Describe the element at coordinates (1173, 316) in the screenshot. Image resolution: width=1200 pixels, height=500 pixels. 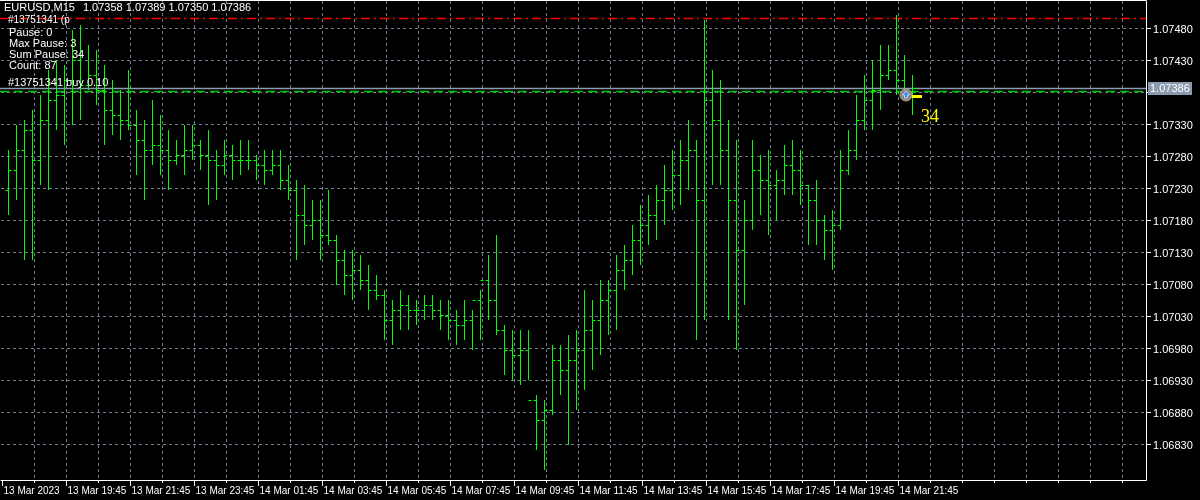
I see `axis-label: 1.07030` at that location.